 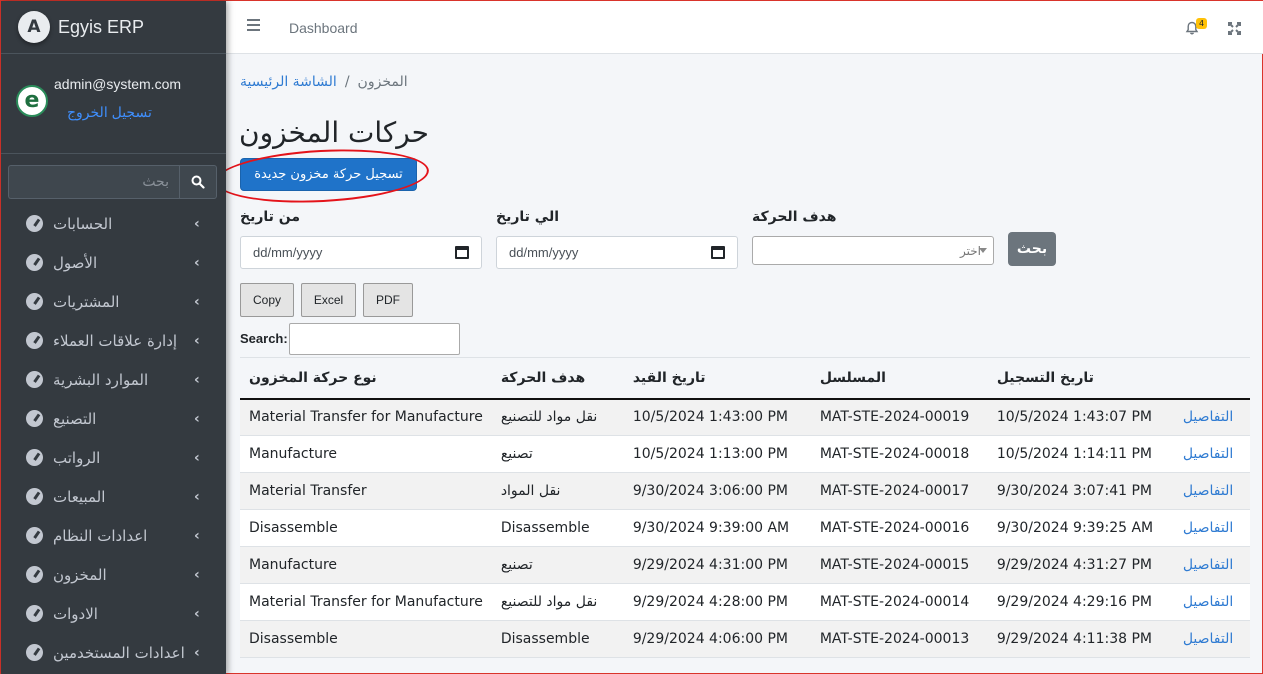 I want to click on sidebar-item-purchases: المشتريات ‹, so click(x=113, y=301).